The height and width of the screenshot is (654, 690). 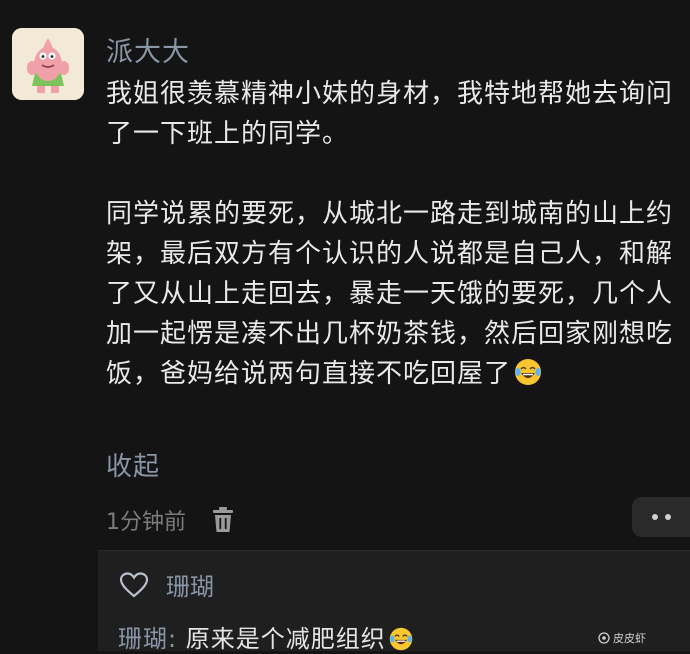 What do you see at coordinates (148, 49) in the screenshot?
I see `comment-author-name: 派大大` at bounding box center [148, 49].